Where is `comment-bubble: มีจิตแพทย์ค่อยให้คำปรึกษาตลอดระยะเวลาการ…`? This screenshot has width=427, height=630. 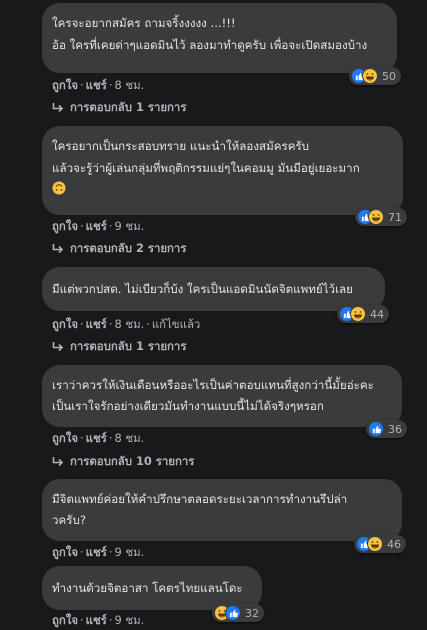
comment-bubble: มีจิตแพทย์ค่อยให้คำปรึกษาตลอดระยะเวลาการ… is located at coordinates (222, 510).